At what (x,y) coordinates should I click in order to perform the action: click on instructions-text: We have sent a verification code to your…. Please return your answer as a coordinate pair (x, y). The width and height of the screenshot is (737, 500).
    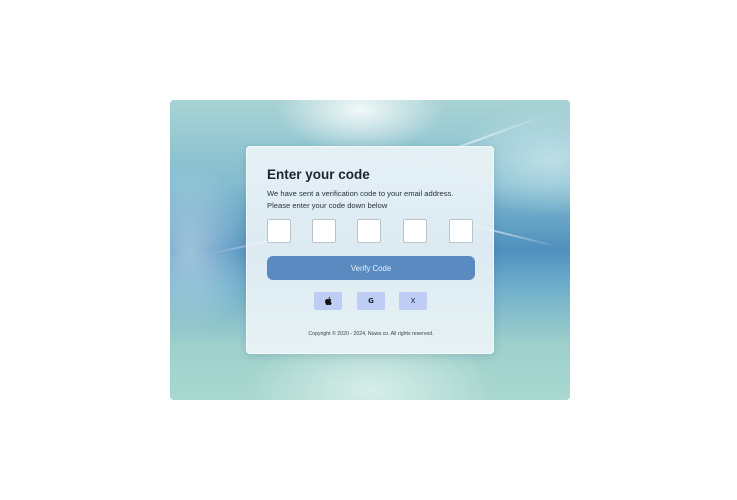
    Looking at the image, I should click on (377, 200).